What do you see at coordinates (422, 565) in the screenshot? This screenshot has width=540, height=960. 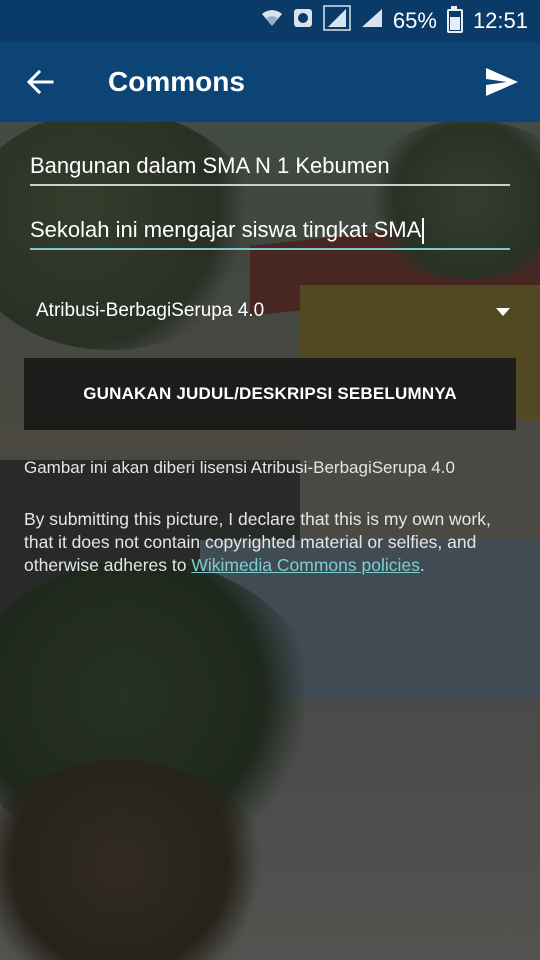 I see `declaration-end: .` at bounding box center [422, 565].